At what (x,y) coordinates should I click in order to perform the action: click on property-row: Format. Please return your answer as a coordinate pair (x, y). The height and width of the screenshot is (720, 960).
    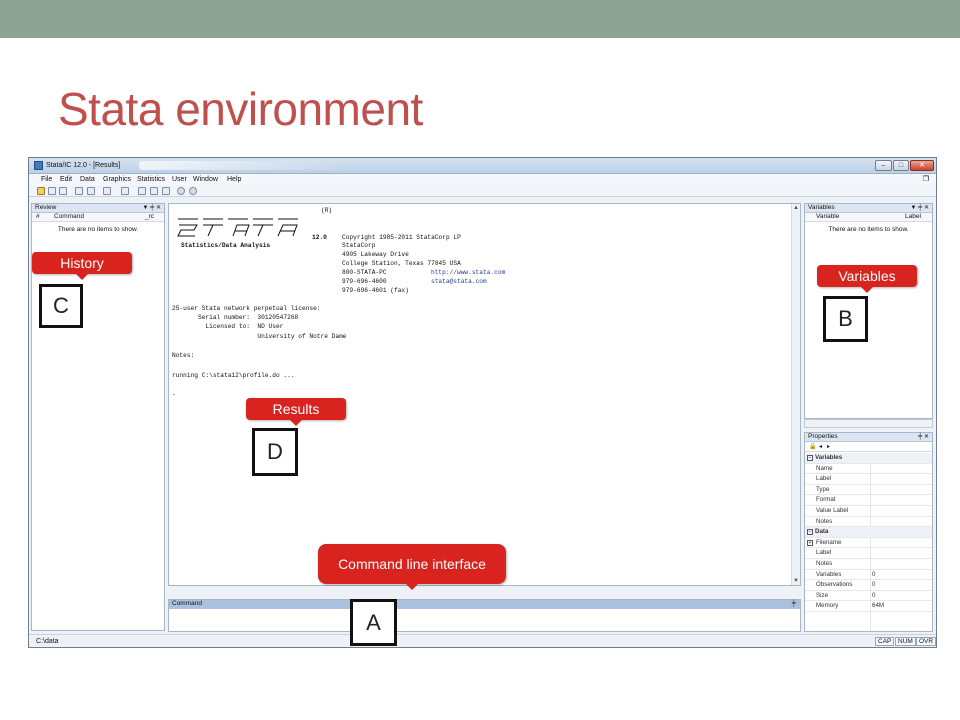
    Looking at the image, I should click on (868, 500).